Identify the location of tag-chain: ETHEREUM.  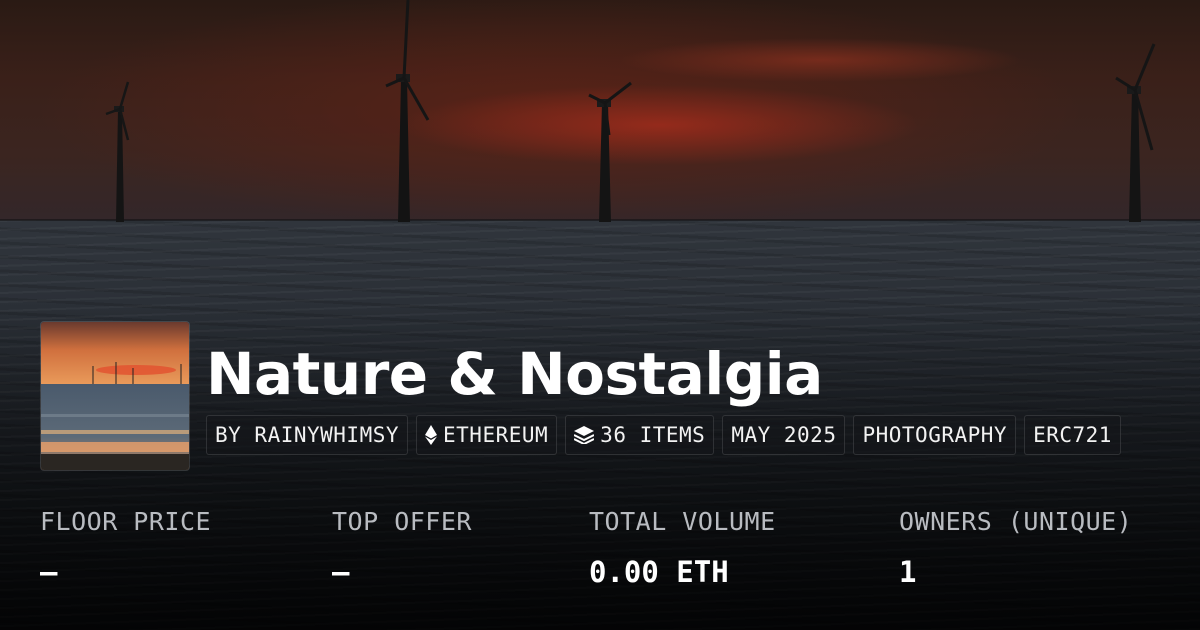
(487, 435).